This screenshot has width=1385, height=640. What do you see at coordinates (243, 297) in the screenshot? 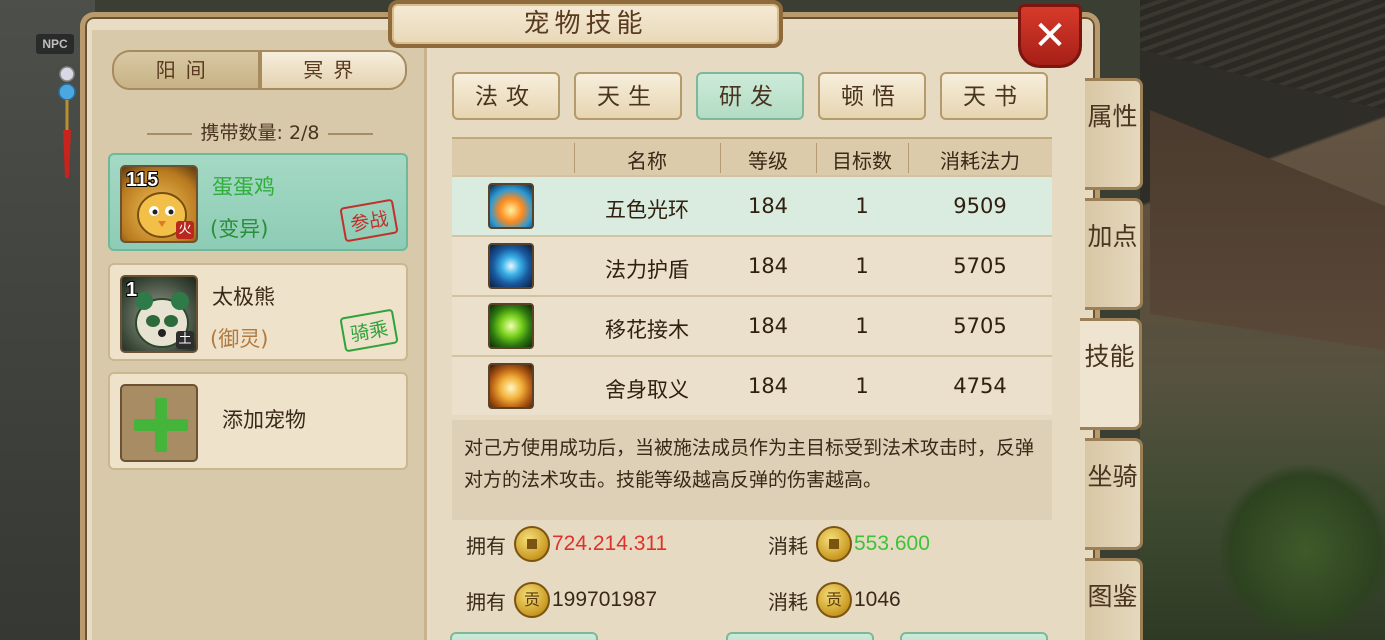
I see `pet-name: 太极熊` at bounding box center [243, 297].